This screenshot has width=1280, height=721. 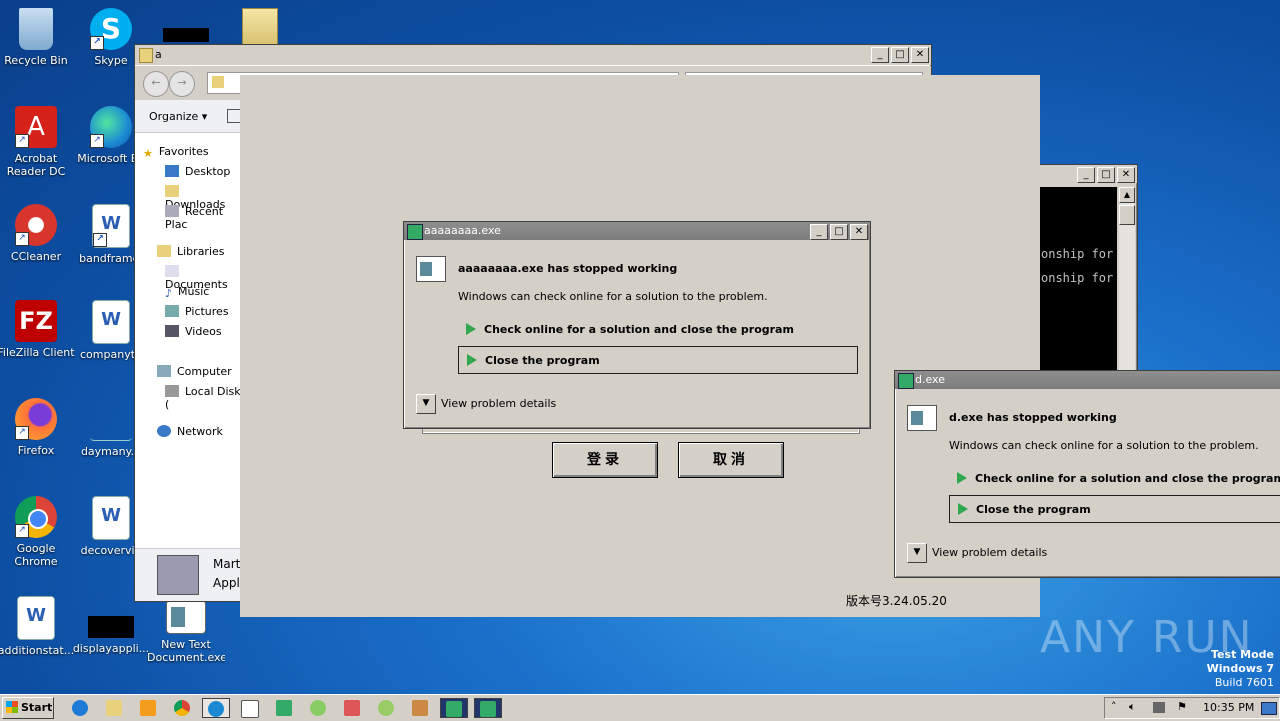 What do you see at coordinates (37, 233) in the screenshot?
I see `desktop-icon-ccleaner: ↗ CCleaner` at bounding box center [37, 233].